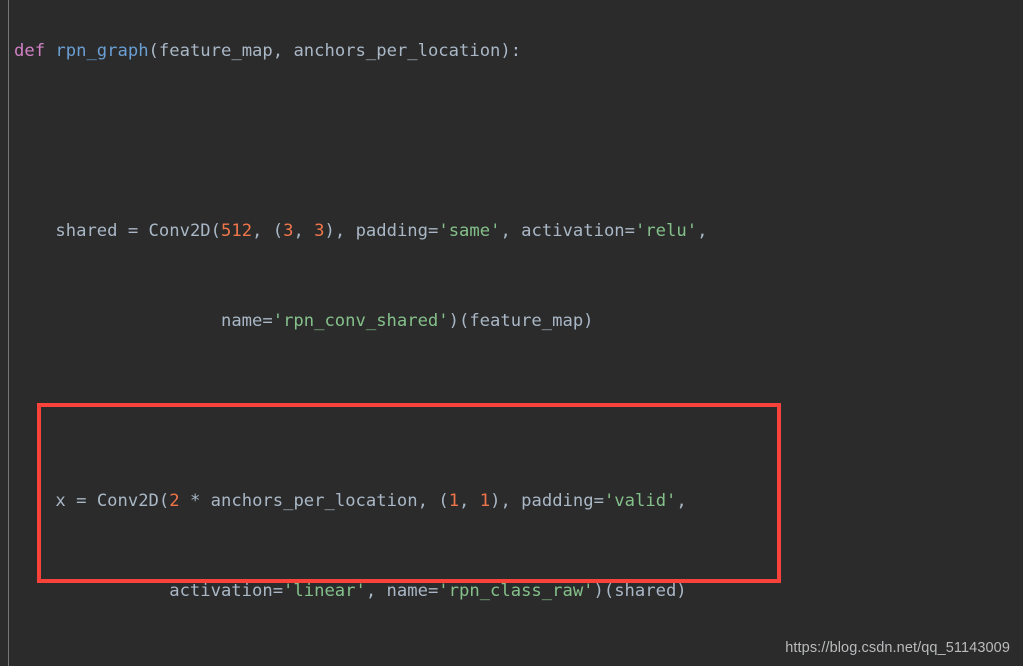 The height and width of the screenshot is (666, 1023). What do you see at coordinates (454, 501) in the screenshot?
I see `token-number-1a: 1` at bounding box center [454, 501].